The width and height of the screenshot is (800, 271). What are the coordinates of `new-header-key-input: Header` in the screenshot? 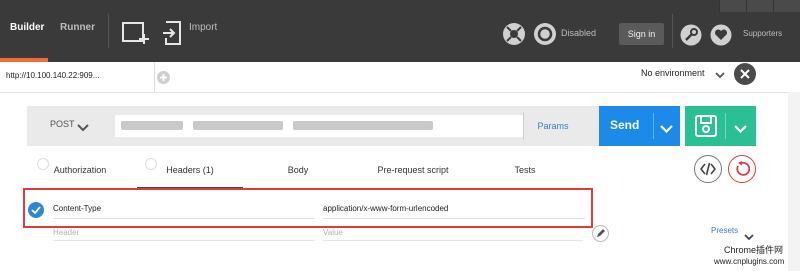 It's located at (66, 232).